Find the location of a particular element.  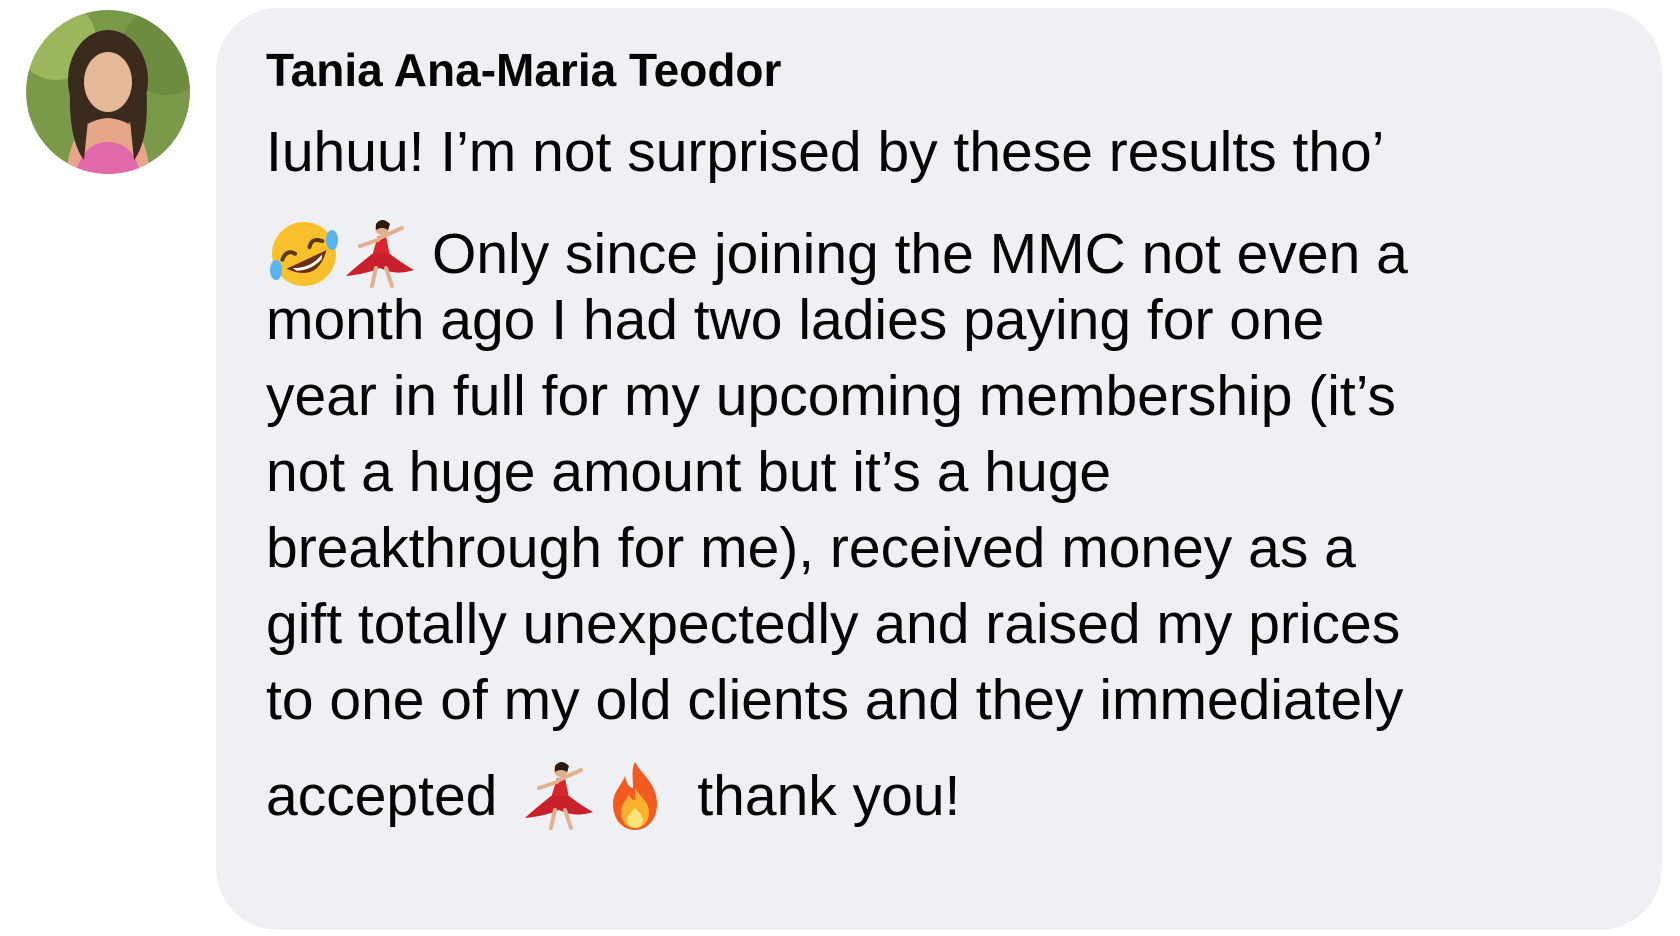

comment-text-line: Only since joining the MMC not even a is located at coordinates (837, 254).